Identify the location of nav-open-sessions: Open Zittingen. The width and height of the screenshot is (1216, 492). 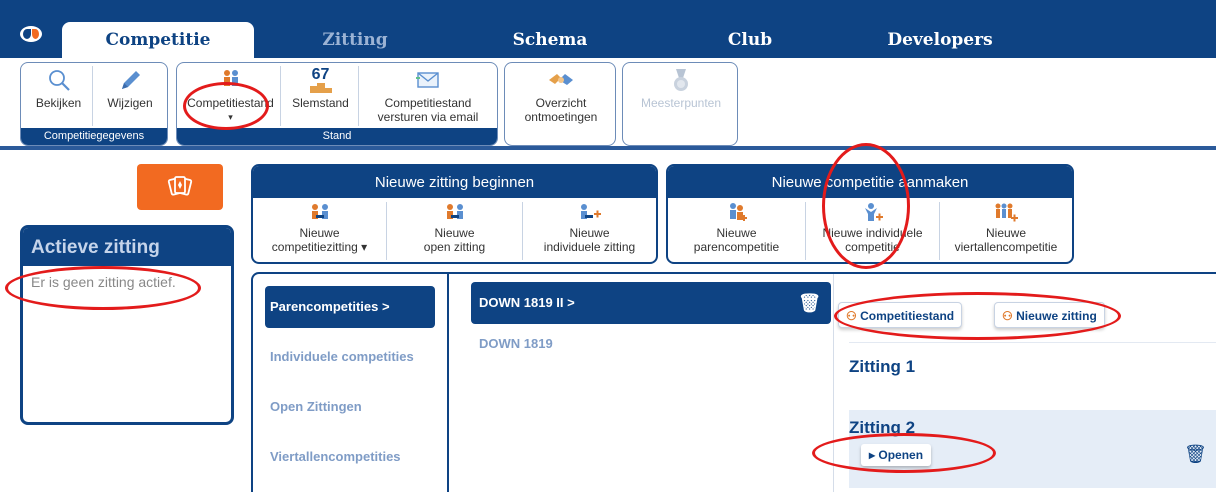
(350, 407).